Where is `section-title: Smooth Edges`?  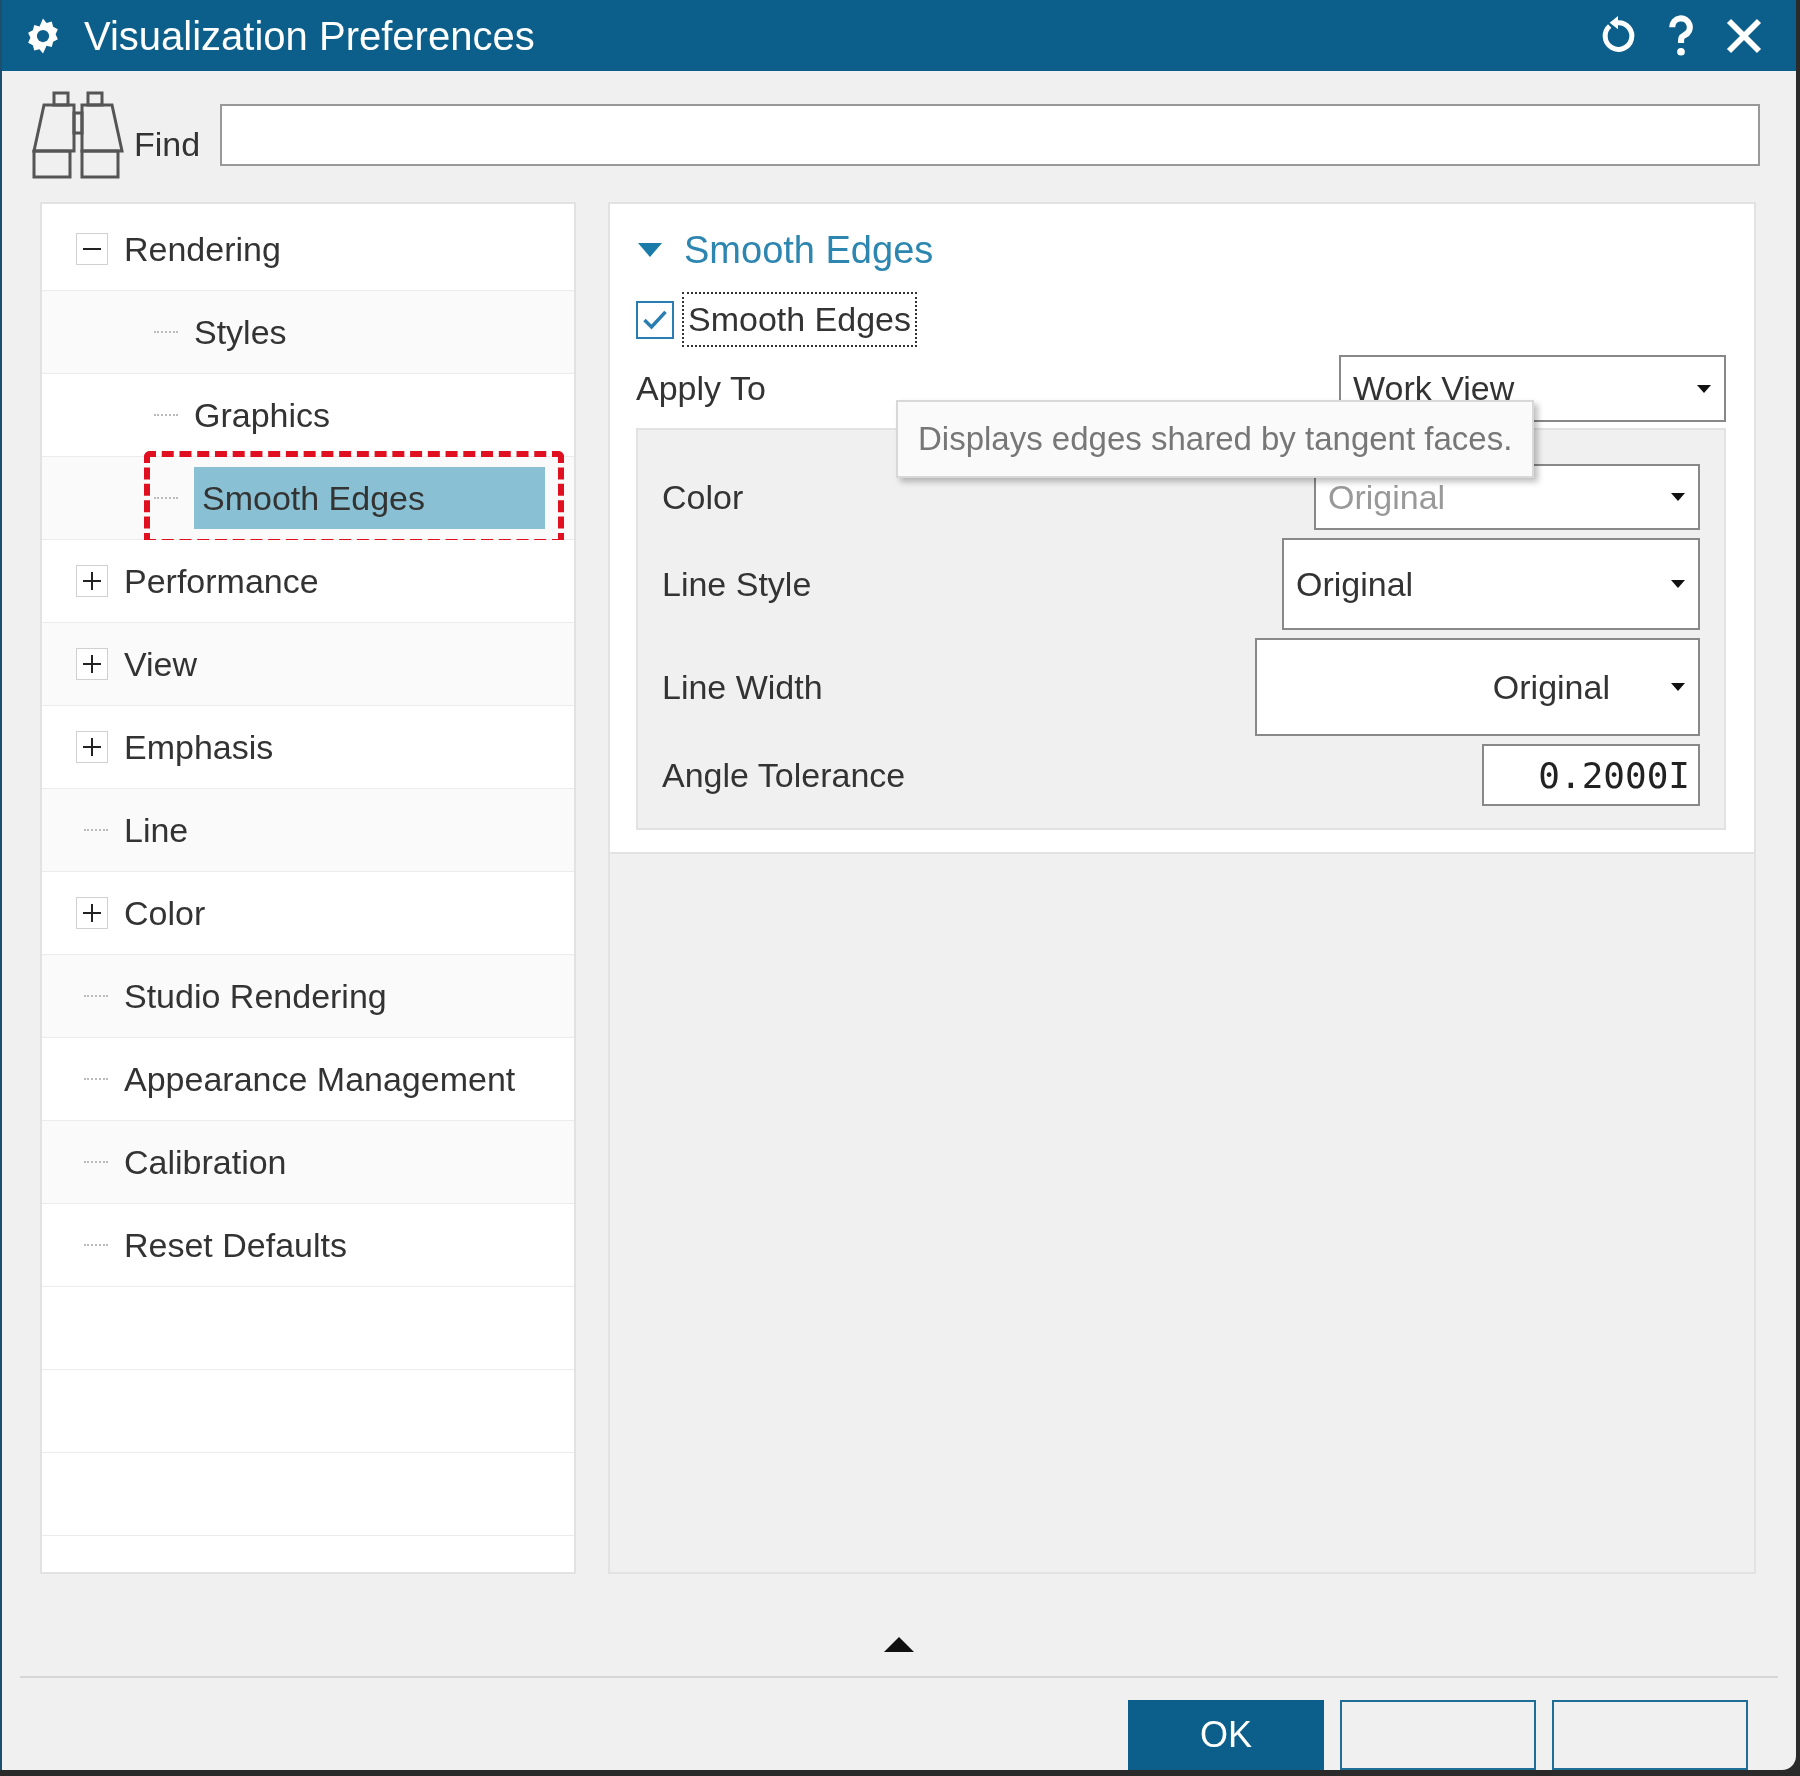 section-title: Smooth Edges is located at coordinates (809, 250).